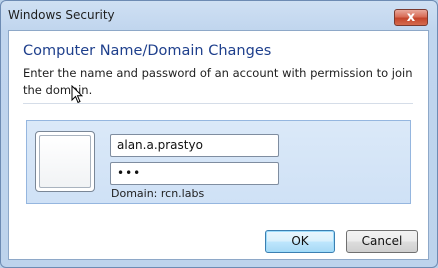 The image size is (438, 268). I want to click on password-field: •••, so click(194, 173).